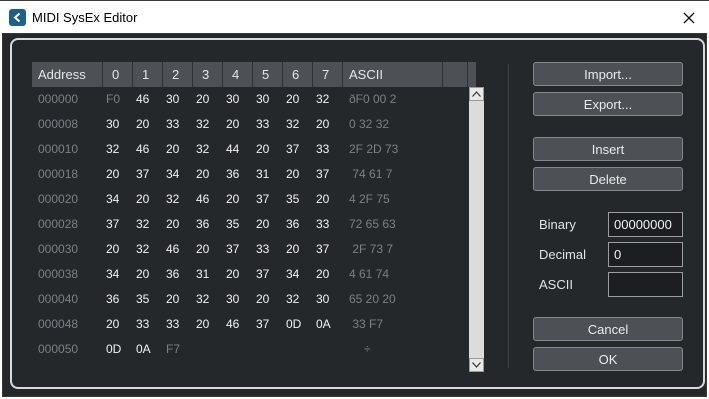 Image resolution: width=709 pixels, height=399 pixels. Describe the element at coordinates (250, 174) in the screenshot. I see `table-row: 000018 20 37 34 20 36 31 20 37 74 61 7` at that location.